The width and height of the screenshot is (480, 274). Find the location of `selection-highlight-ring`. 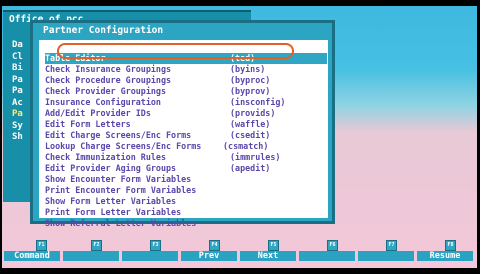

selection-highlight-ring is located at coordinates (175, 51).